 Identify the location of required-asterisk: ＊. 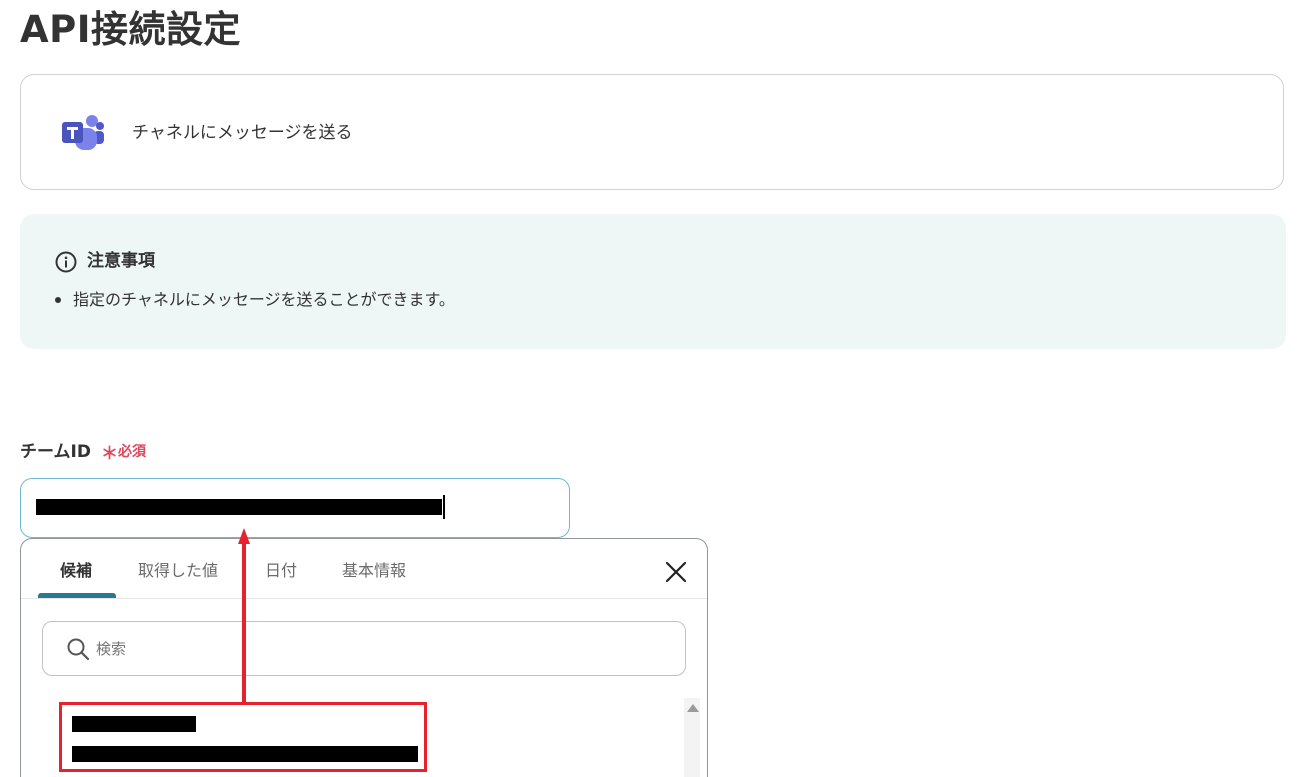
(109, 454).